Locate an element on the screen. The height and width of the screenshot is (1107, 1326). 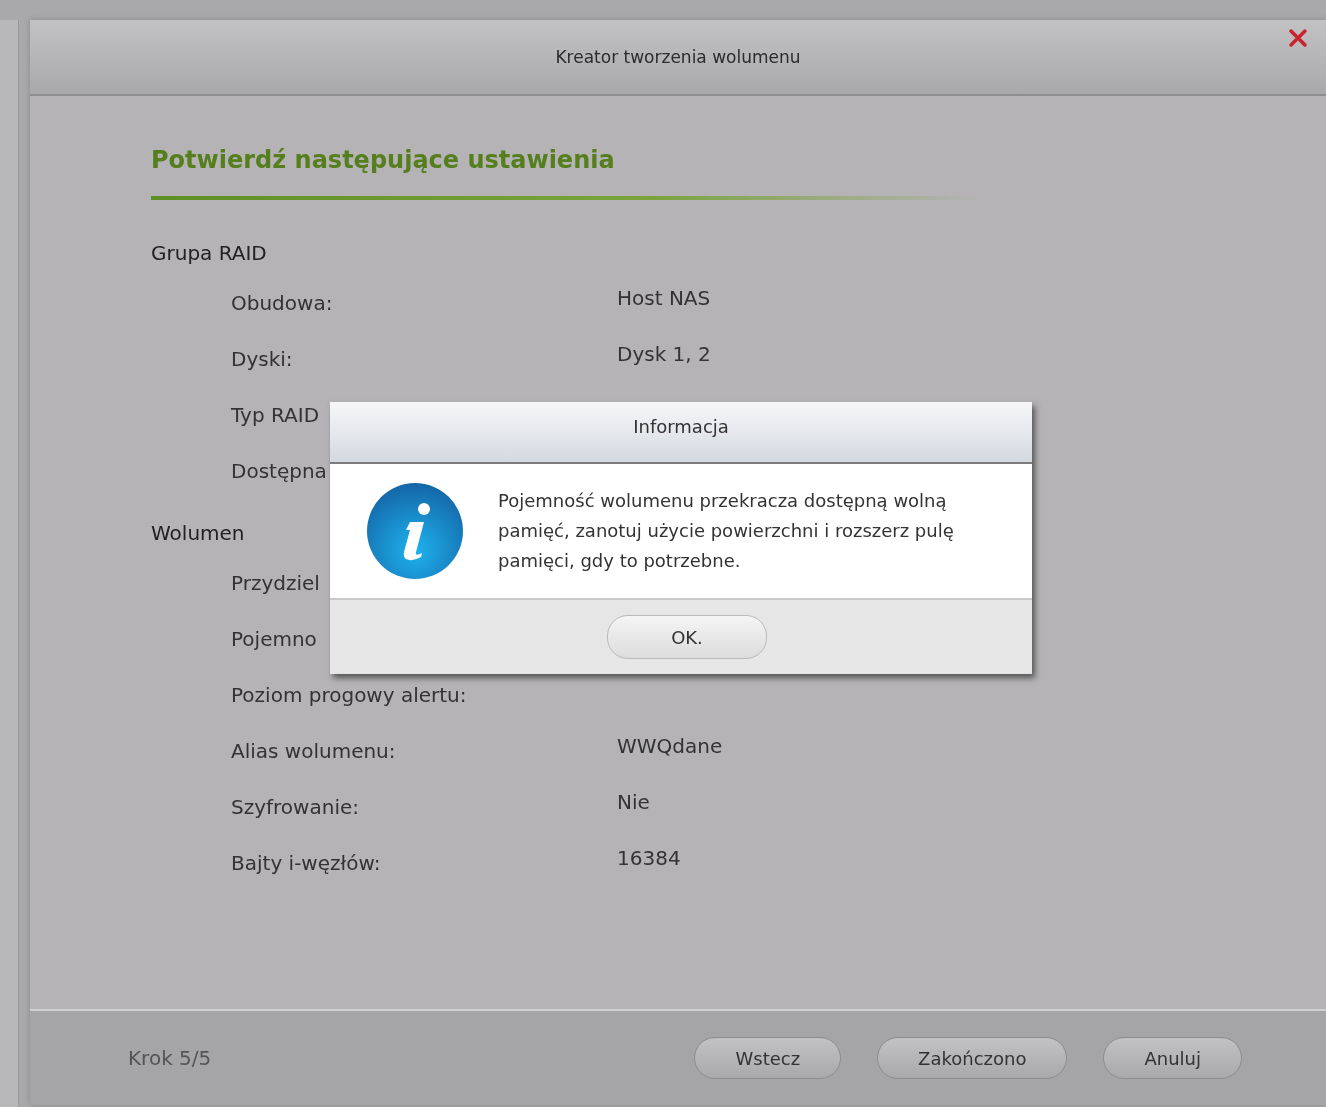
setting-label: Typ RAID is located at coordinates (275, 415).